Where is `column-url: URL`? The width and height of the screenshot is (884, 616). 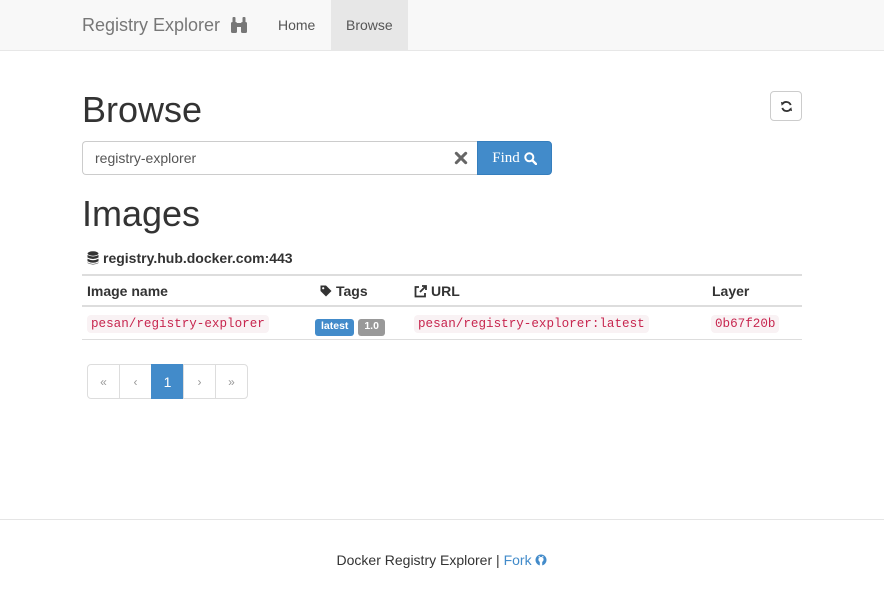
column-url: URL is located at coordinates (437, 291).